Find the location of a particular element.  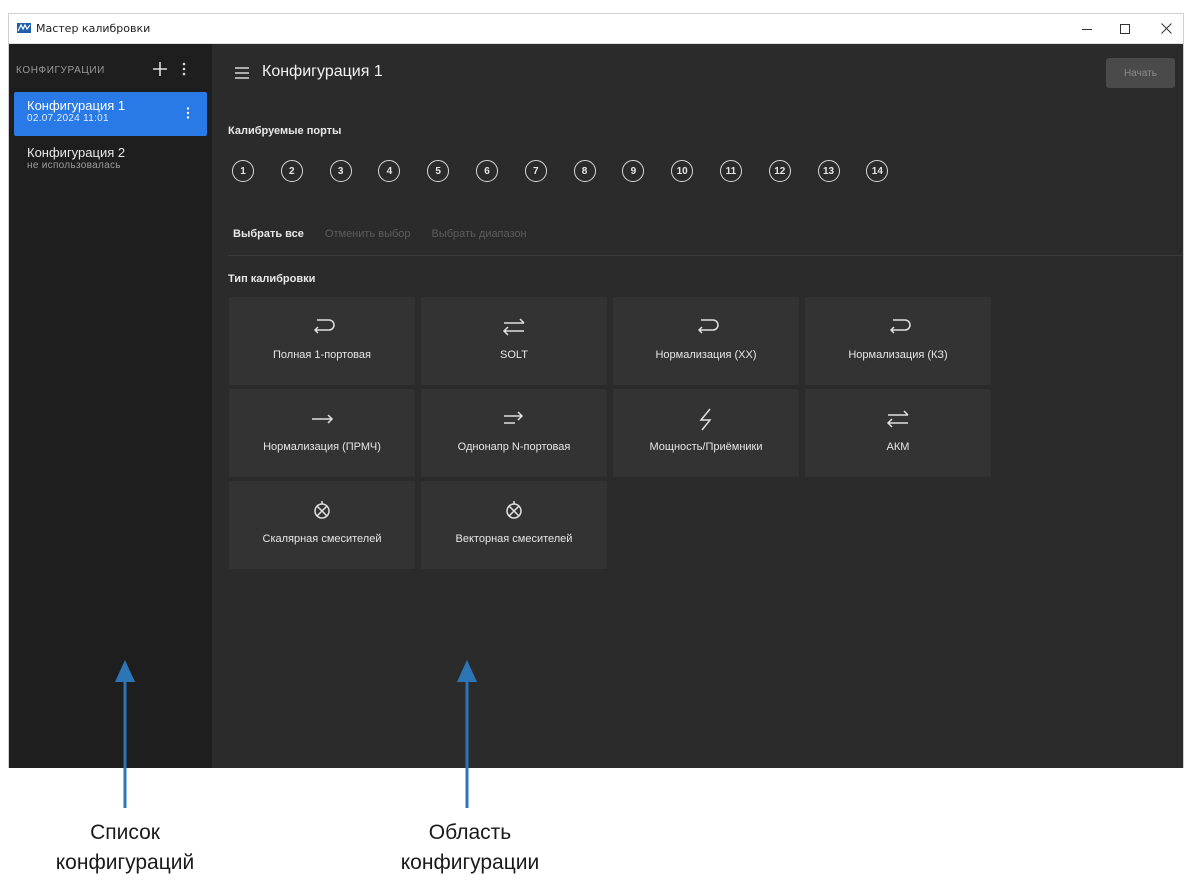

add-configuration-icon is located at coordinates (160, 69).